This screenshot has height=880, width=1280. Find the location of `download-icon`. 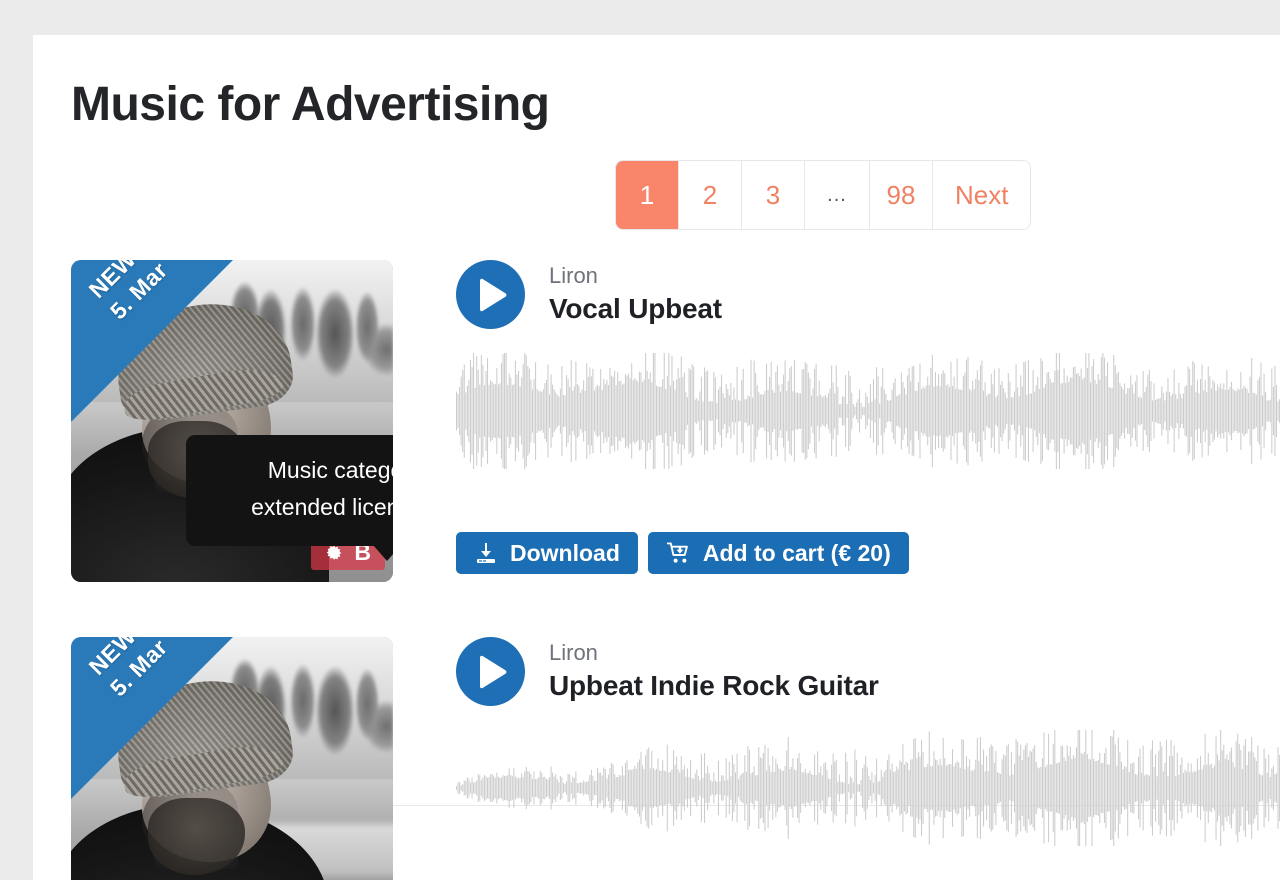

download-icon is located at coordinates (486, 553).